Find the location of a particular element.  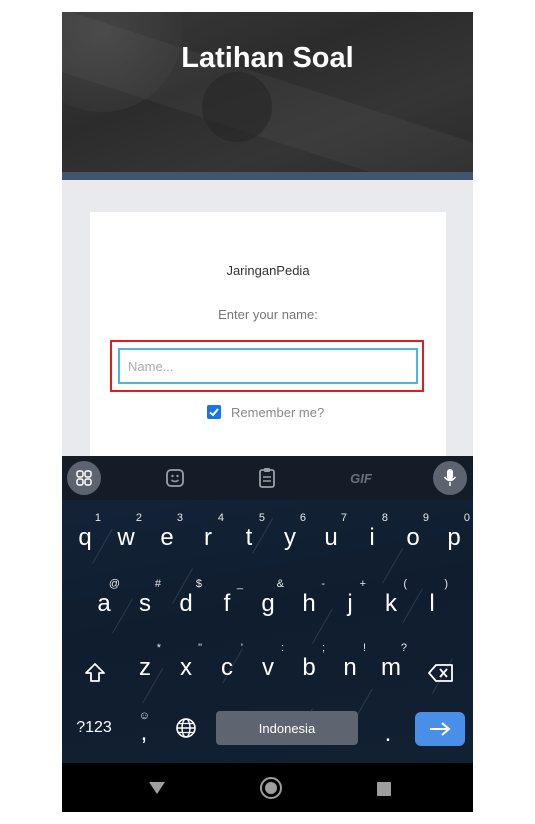

mic-icon is located at coordinates (450, 478).